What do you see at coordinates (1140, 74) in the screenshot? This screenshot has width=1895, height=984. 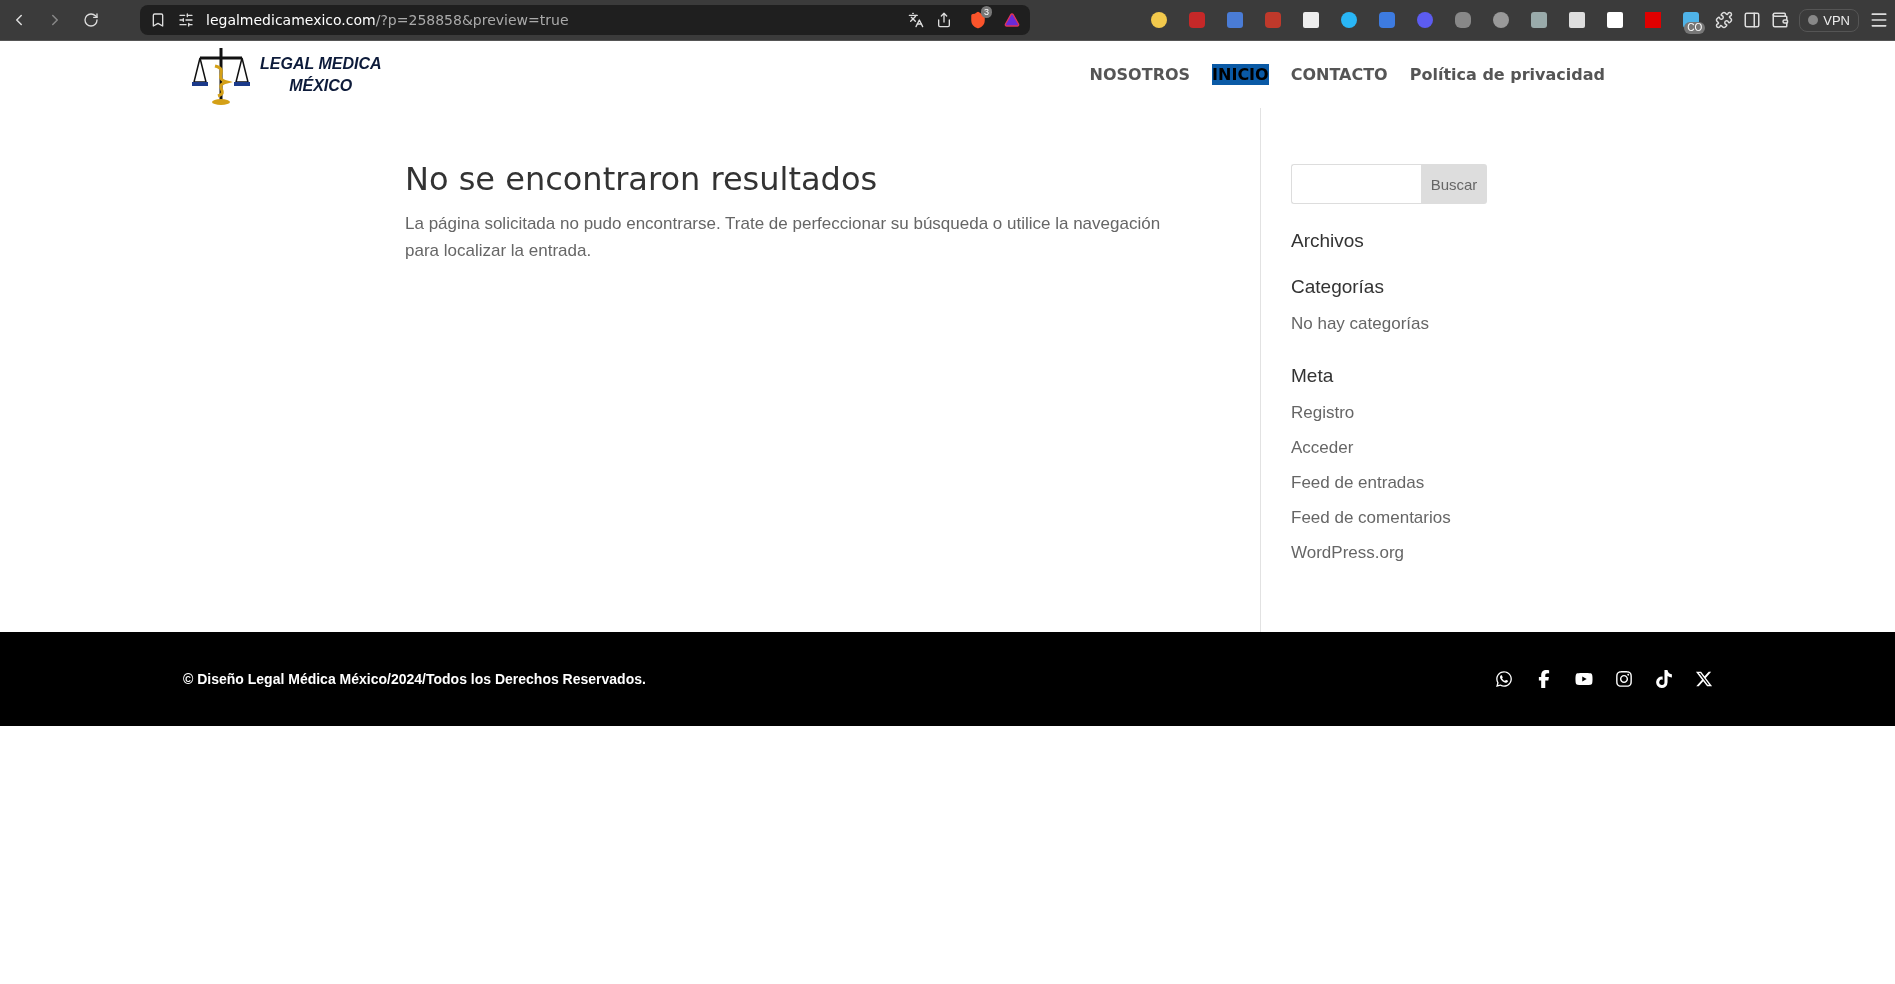 I see `nav-link: NOSOTROS` at bounding box center [1140, 74].